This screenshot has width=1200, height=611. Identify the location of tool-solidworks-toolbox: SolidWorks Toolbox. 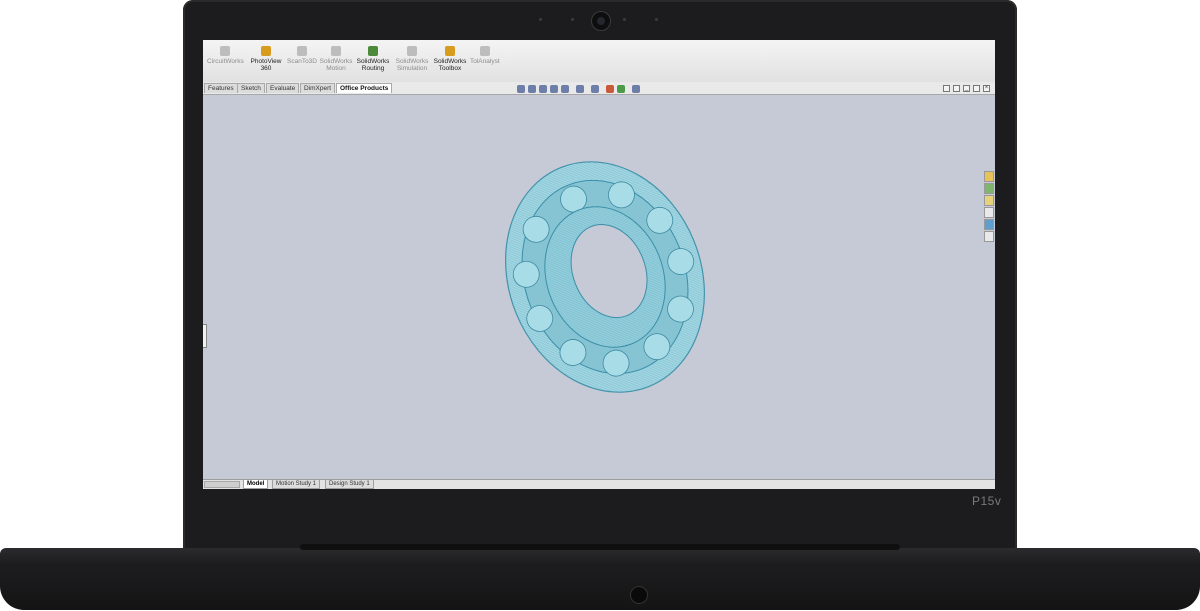
(450, 59).